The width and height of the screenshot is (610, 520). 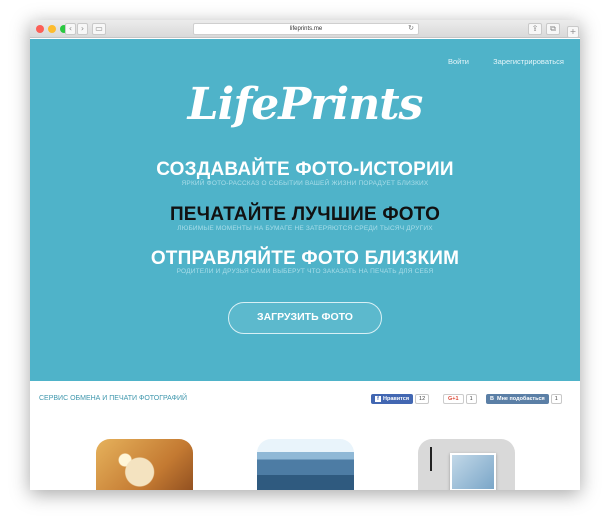 What do you see at coordinates (458, 61) in the screenshot?
I see `login-link: Войти` at bounding box center [458, 61].